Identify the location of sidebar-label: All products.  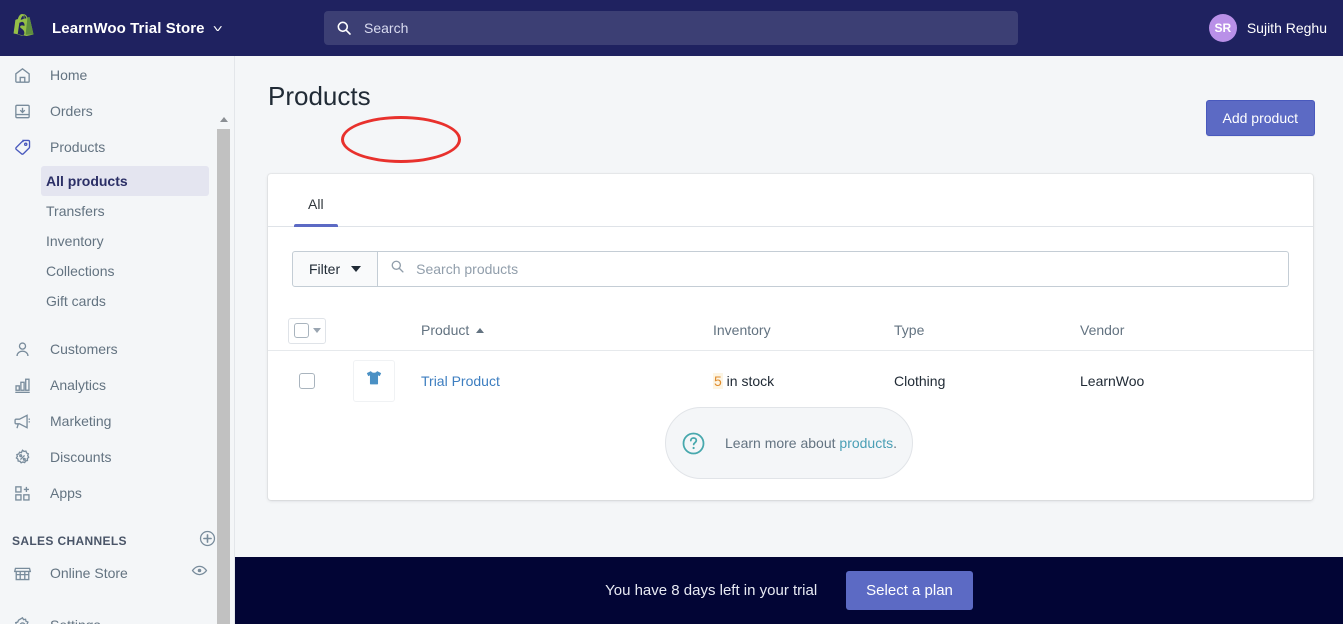
(87, 181).